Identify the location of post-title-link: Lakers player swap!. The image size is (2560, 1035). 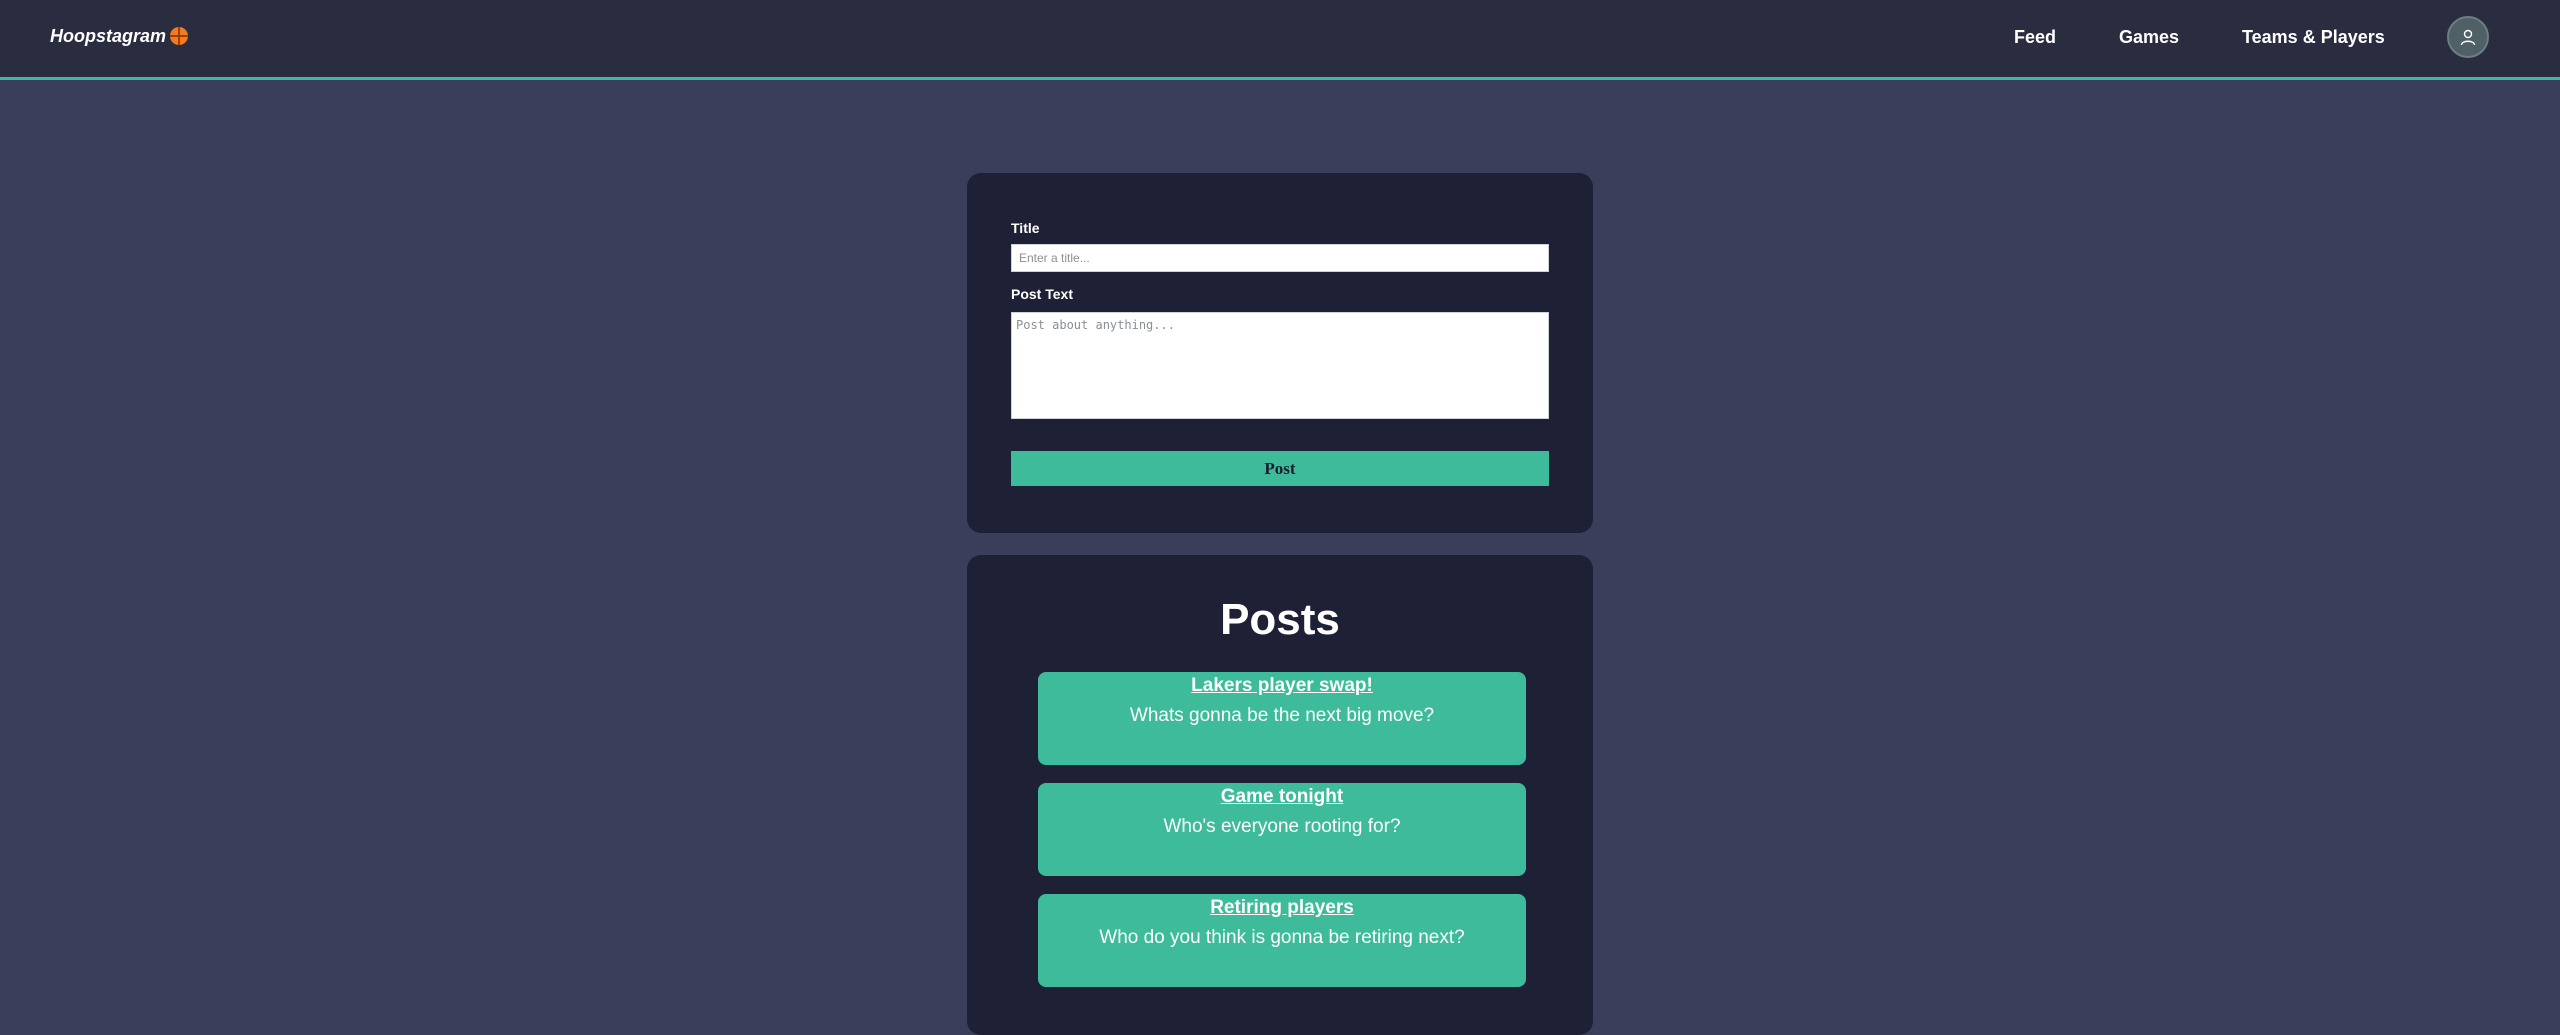
(1282, 686).